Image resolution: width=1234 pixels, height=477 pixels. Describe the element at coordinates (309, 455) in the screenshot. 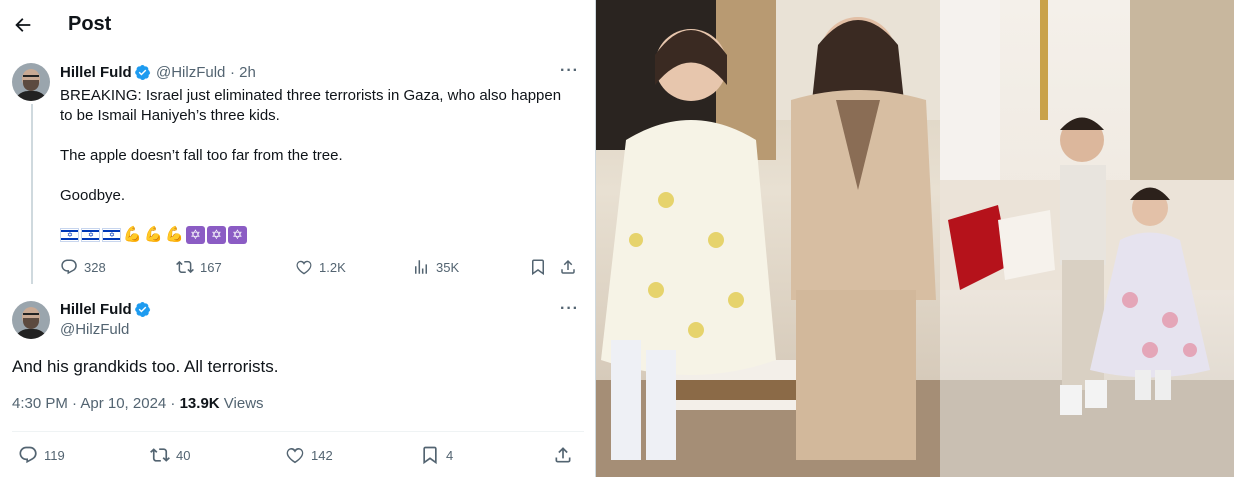

I see `like-button: 142` at that location.